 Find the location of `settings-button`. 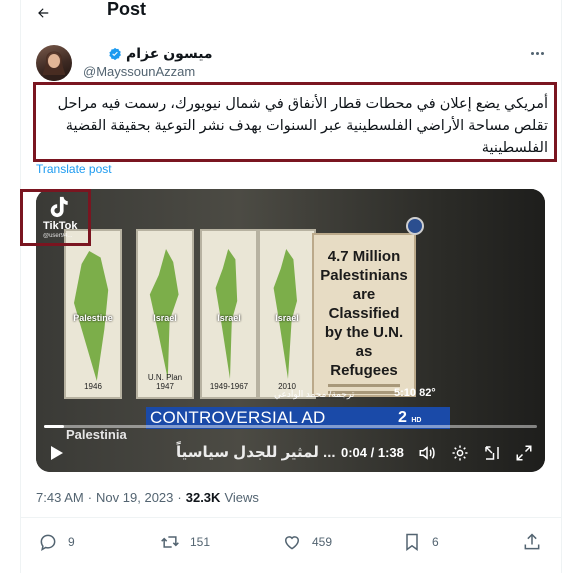

settings-button is located at coordinates (460, 453).